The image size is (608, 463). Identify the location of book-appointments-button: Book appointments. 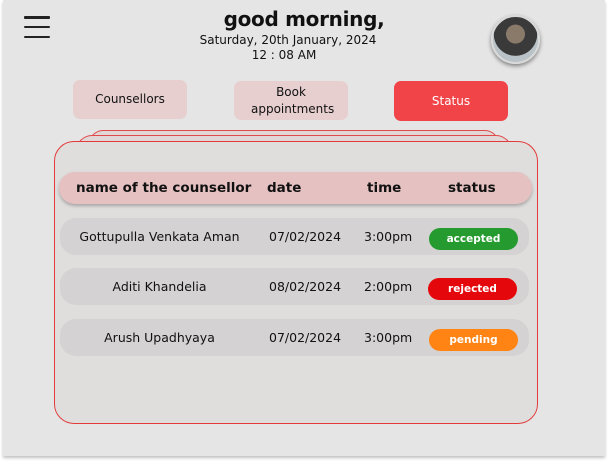
(291, 100).